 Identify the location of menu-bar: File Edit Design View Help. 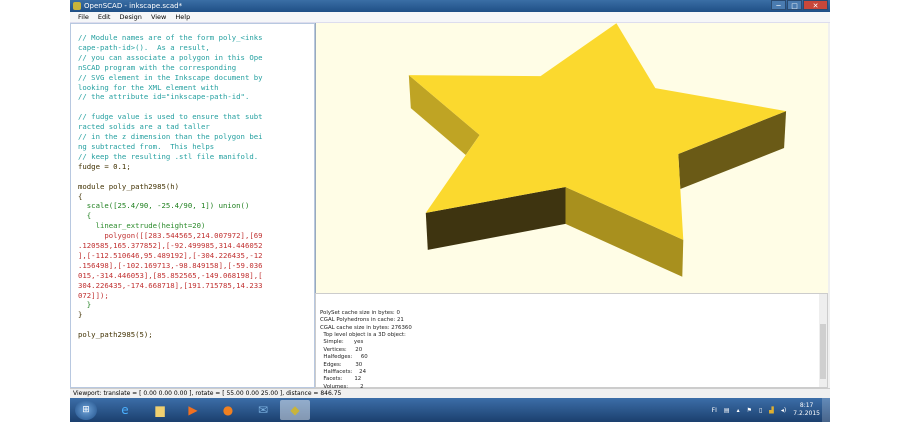
(450, 17).